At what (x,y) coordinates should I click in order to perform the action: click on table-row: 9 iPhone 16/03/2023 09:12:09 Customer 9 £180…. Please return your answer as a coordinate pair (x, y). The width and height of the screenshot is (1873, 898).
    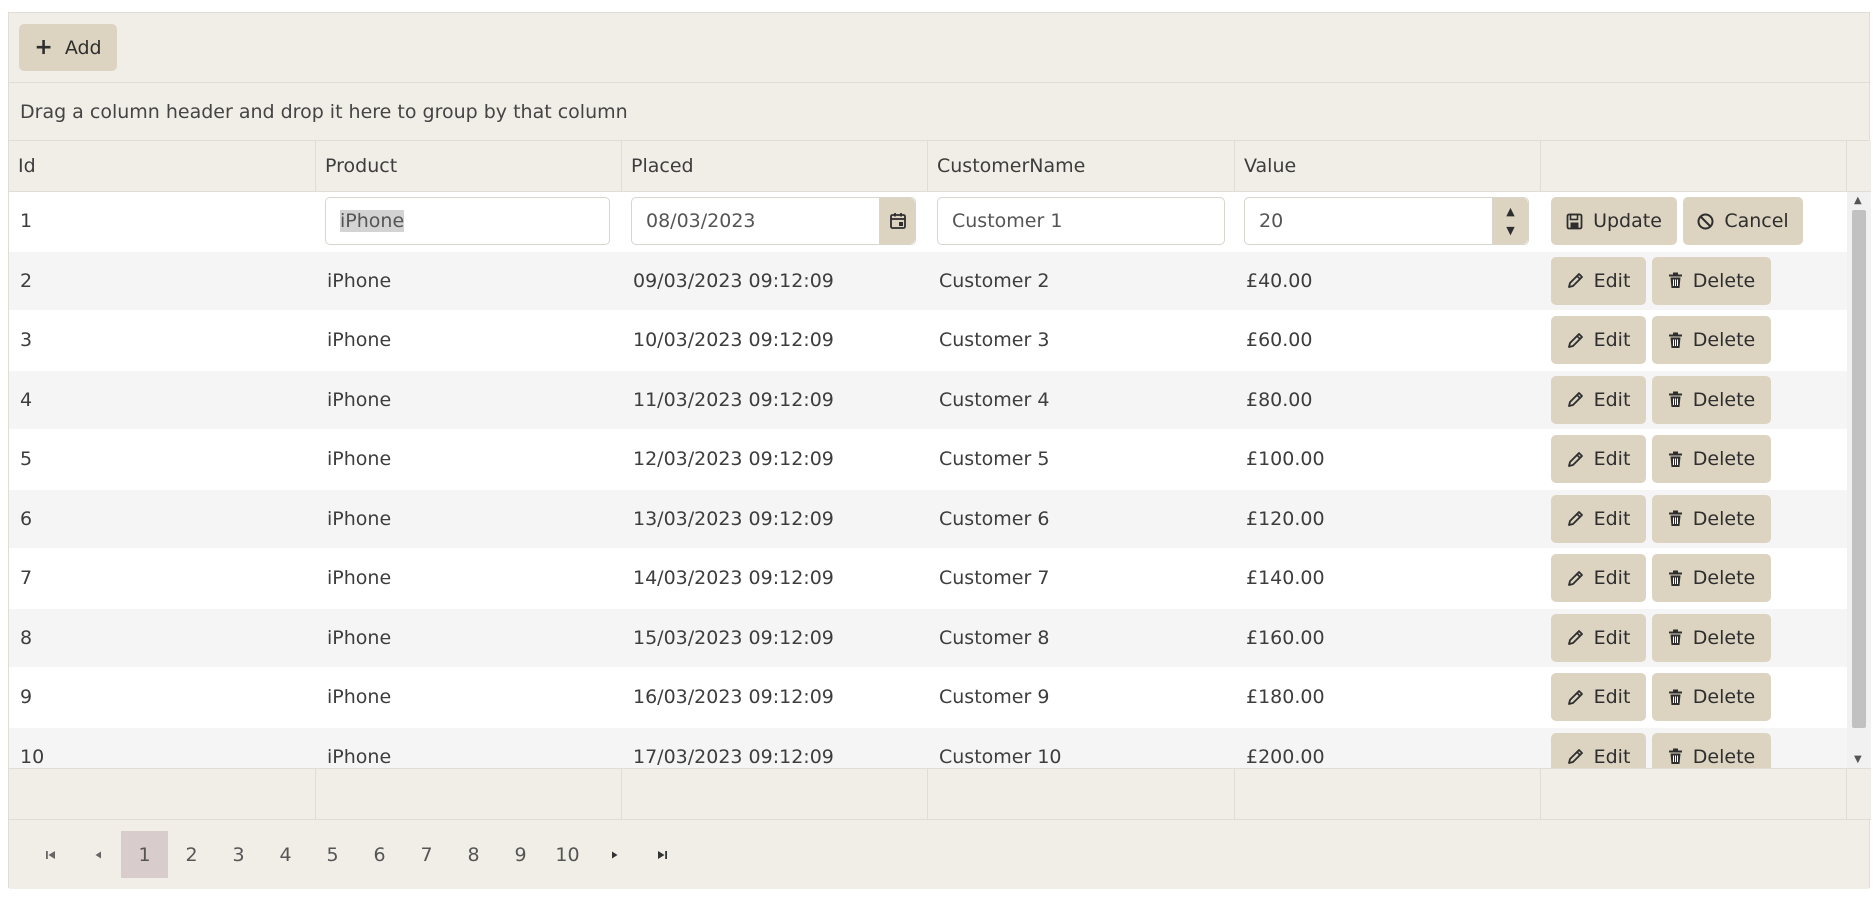
    Looking at the image, I should click on (928, 698).